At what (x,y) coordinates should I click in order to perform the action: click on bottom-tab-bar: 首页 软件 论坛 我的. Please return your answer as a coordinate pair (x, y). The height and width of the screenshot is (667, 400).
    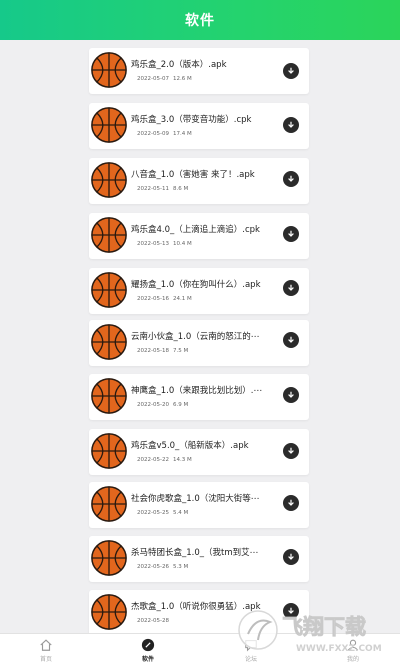
    Looking at the image, I should click on (200, 650).